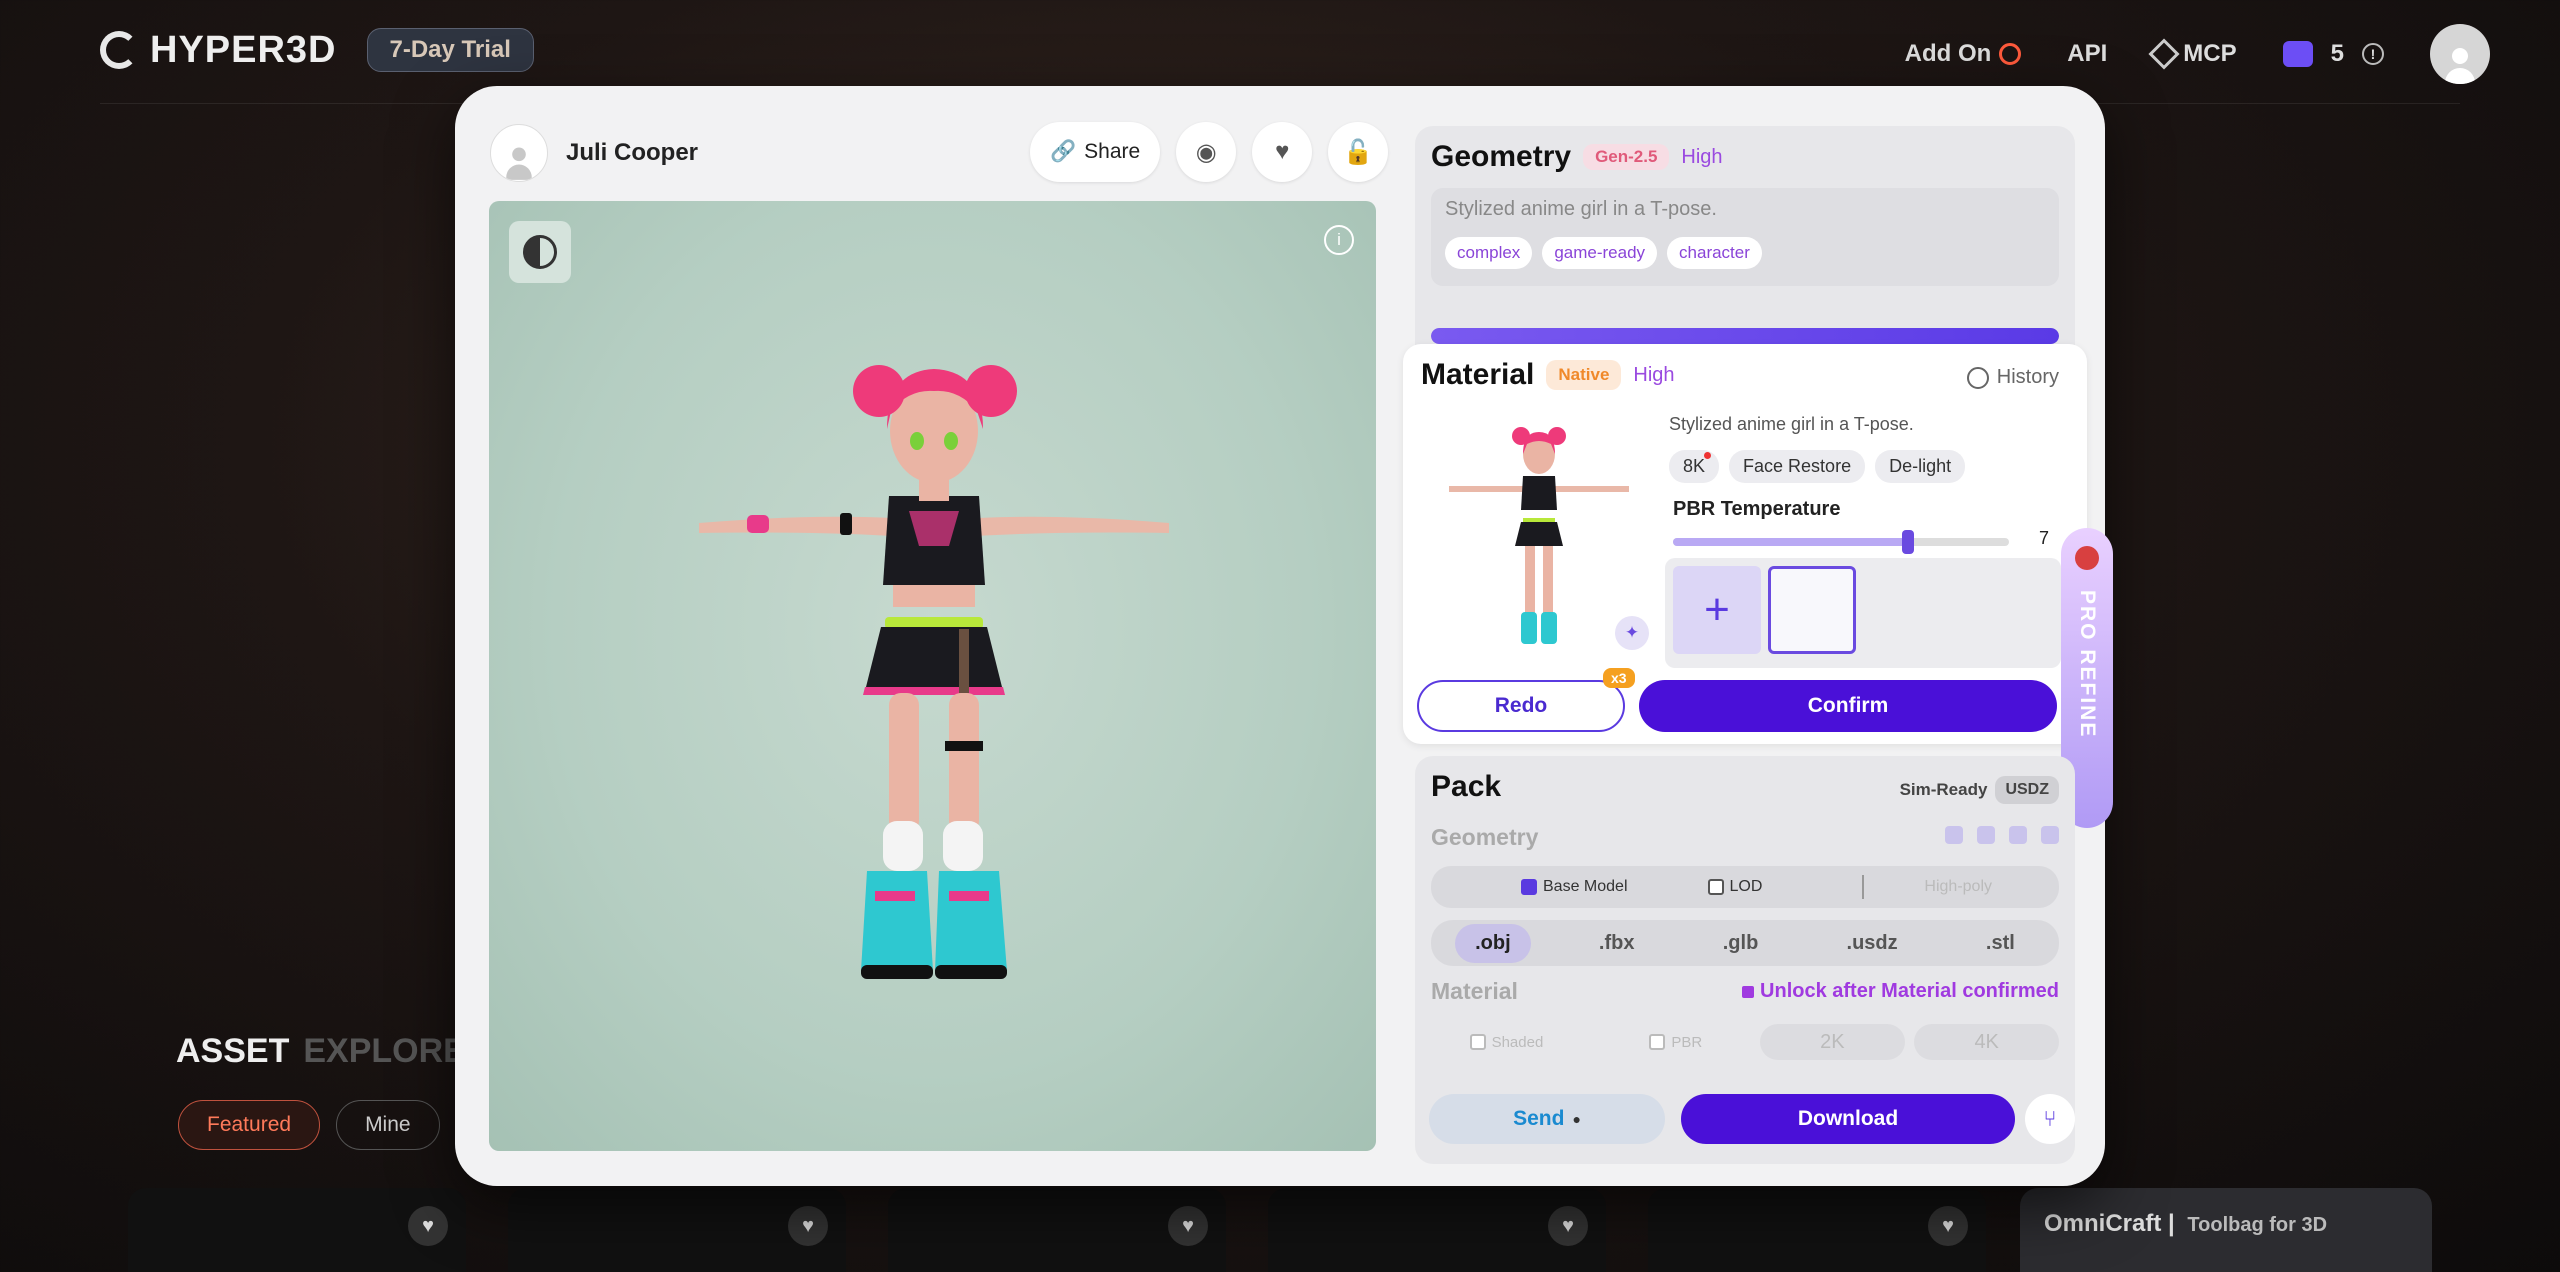 This screenshot has width=2560, height=1272. Describe the element at coordinates (2164, 54) in the screenshot. I see `mcp-icon` at that location.